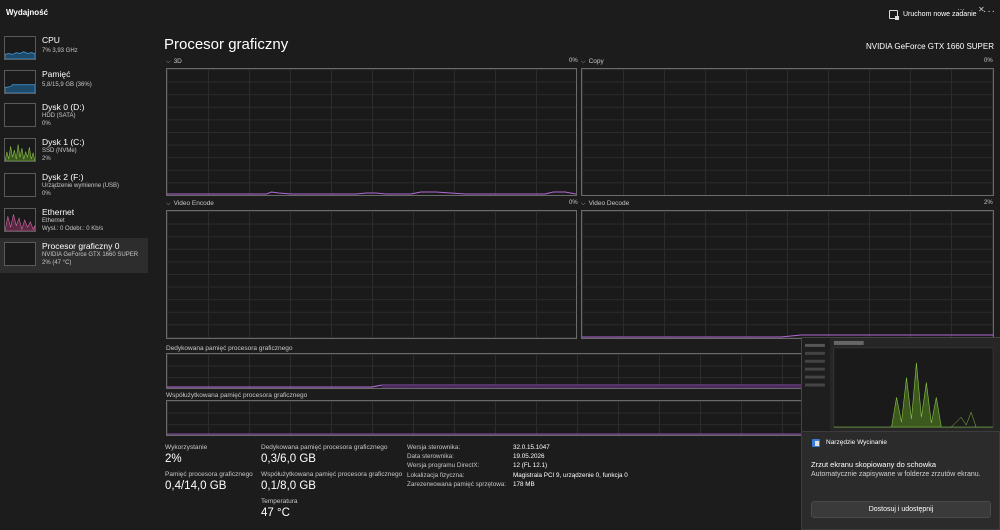 The width and height of the screenshot is (1000, 530). I want to click on page-title: Procesor graficzny, so click(226, 44).